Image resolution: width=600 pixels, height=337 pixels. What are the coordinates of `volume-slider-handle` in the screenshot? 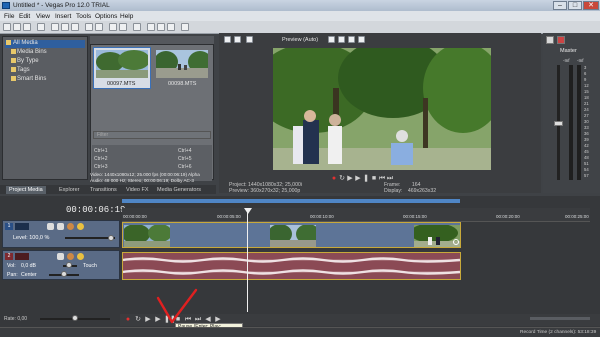 It's located at (69, 265).